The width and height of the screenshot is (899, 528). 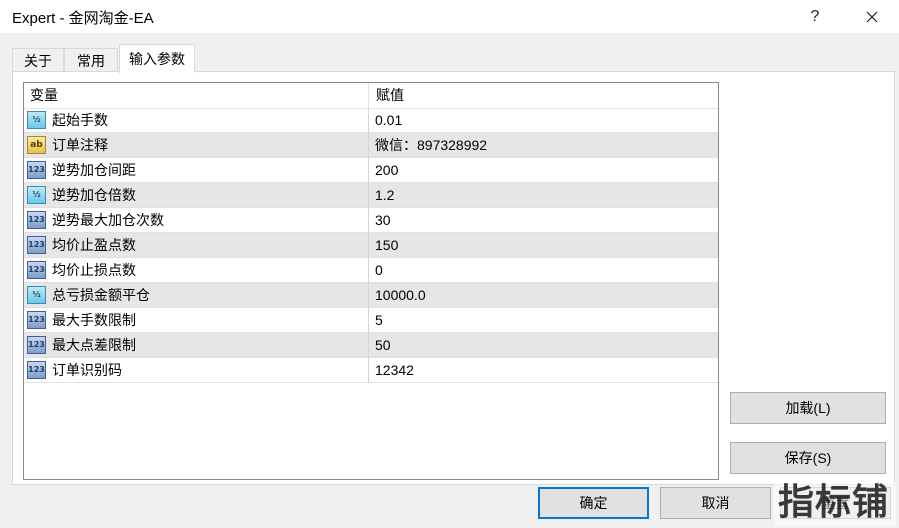 What do you see at coordinates (379, 270) in the screenshot?
I see `param-value: 0` at bounding box center [379, 270].